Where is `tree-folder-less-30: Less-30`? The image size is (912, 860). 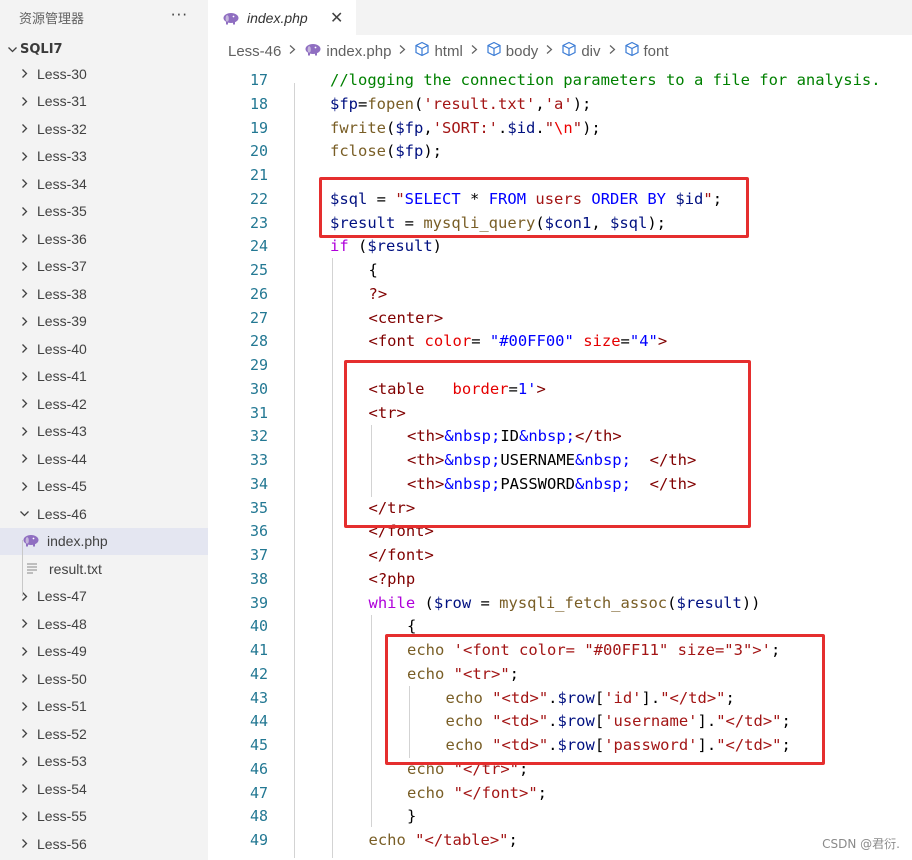 tree-folder-less-30: Less-30 is located at coordinates (104, 74).